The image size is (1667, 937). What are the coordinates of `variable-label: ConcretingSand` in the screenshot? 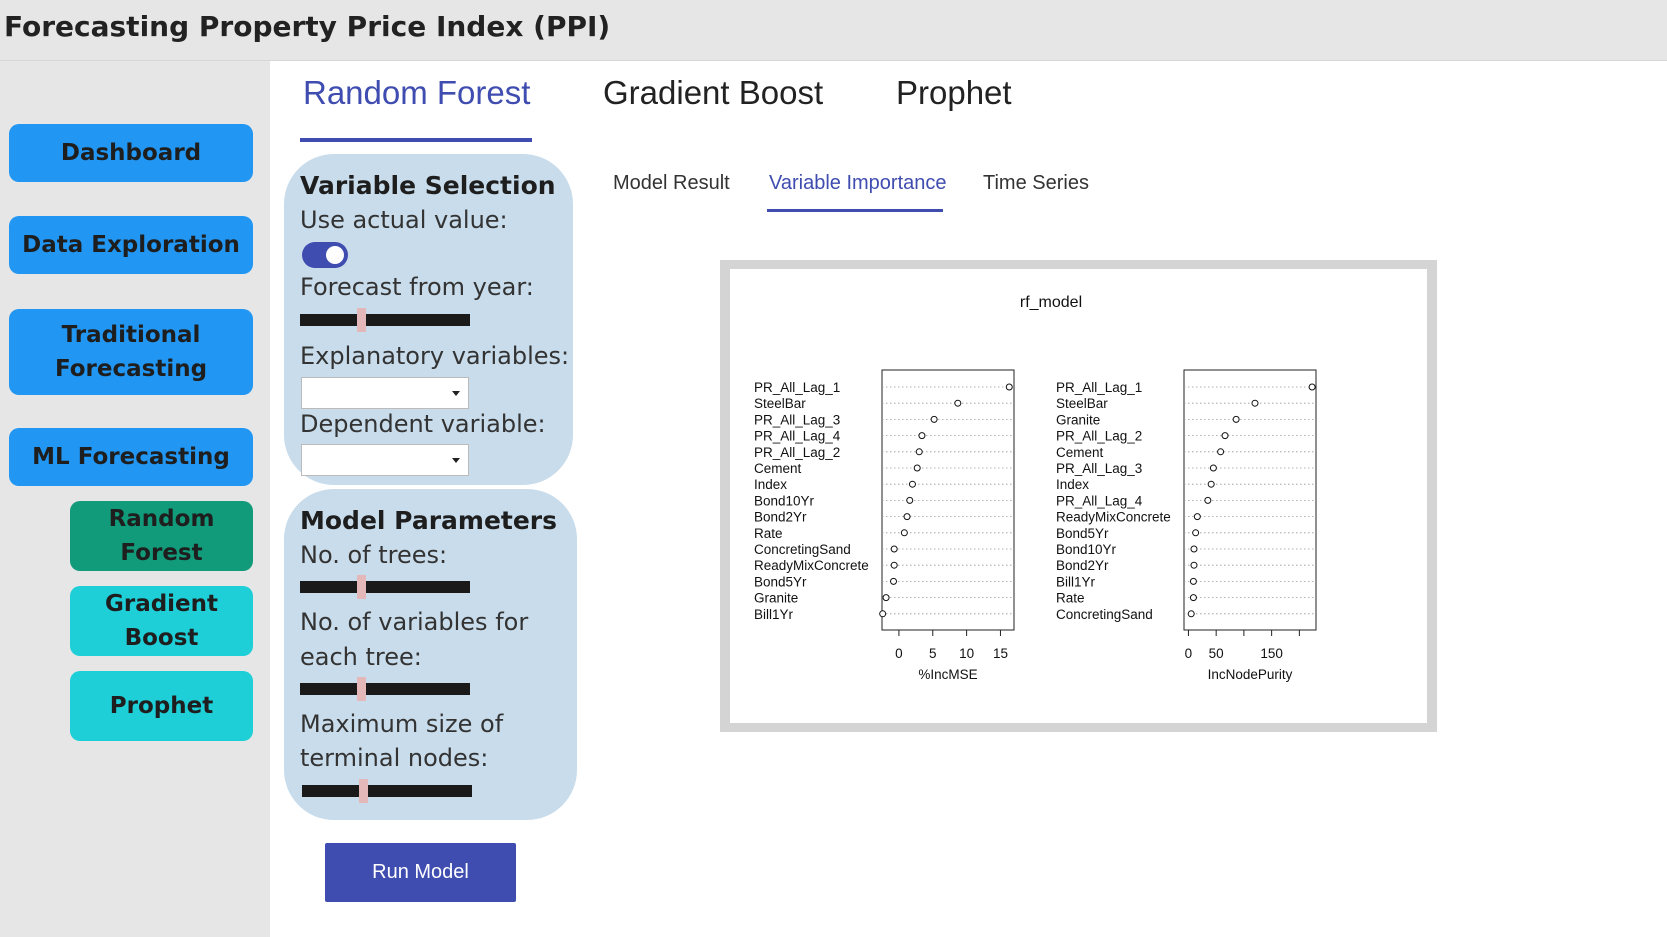 It's located at (1104, 614).